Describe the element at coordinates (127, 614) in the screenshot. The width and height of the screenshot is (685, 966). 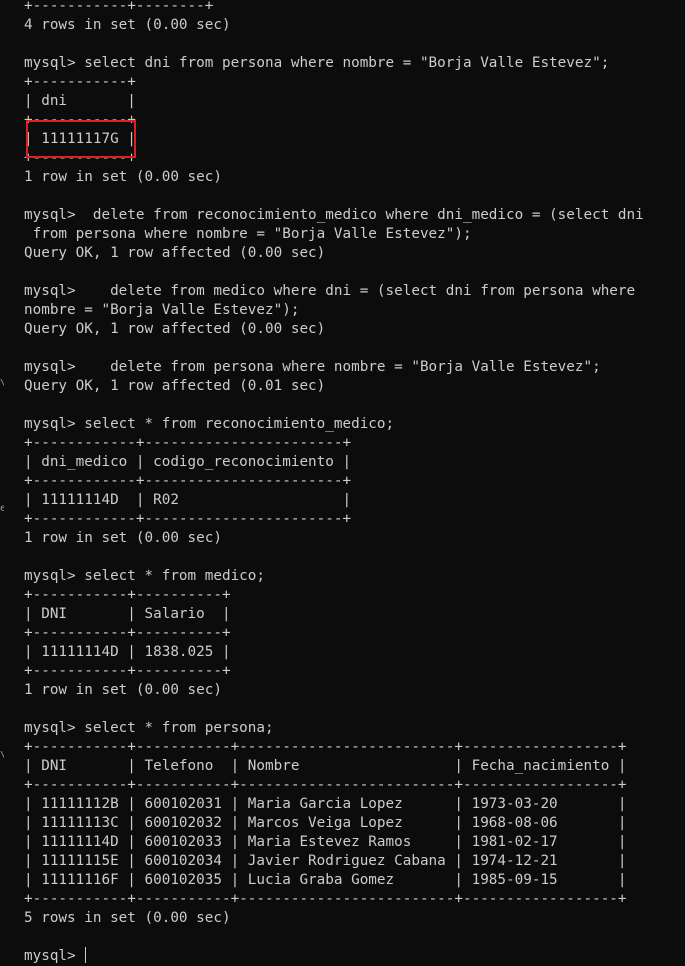
I see `terminal-line: | DNI | Salario |` at that location.